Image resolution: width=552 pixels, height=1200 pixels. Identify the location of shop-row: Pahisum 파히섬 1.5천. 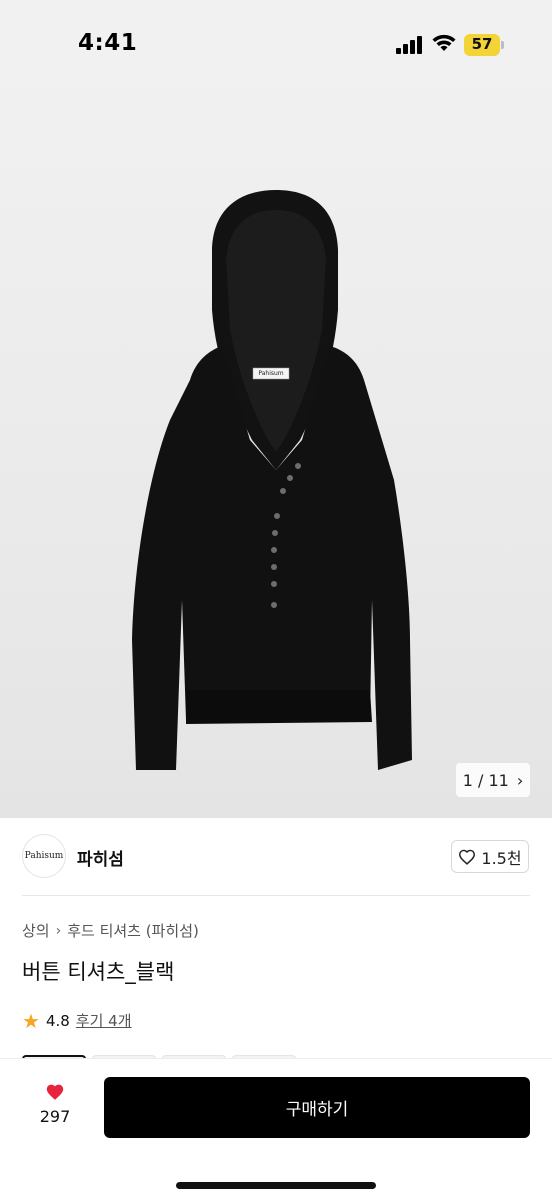
(276, 857).